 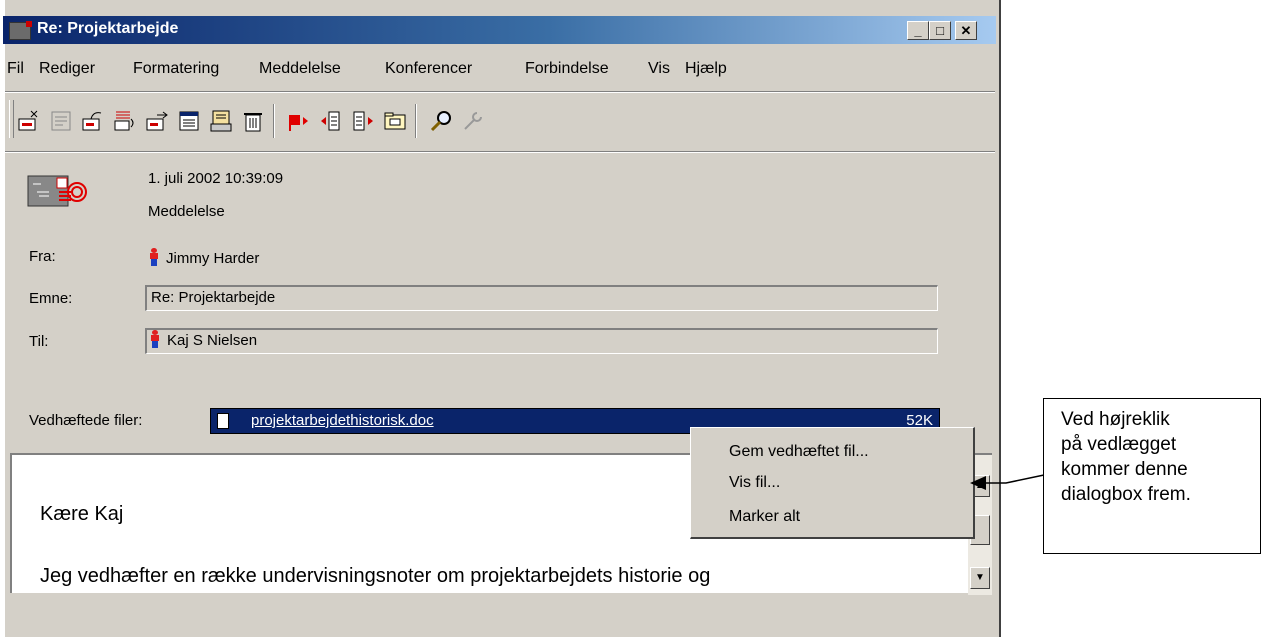 What do you see at coordinates (331, 121) in the screenshot?
I see `previous-icon` at bounding box center [331, 121].